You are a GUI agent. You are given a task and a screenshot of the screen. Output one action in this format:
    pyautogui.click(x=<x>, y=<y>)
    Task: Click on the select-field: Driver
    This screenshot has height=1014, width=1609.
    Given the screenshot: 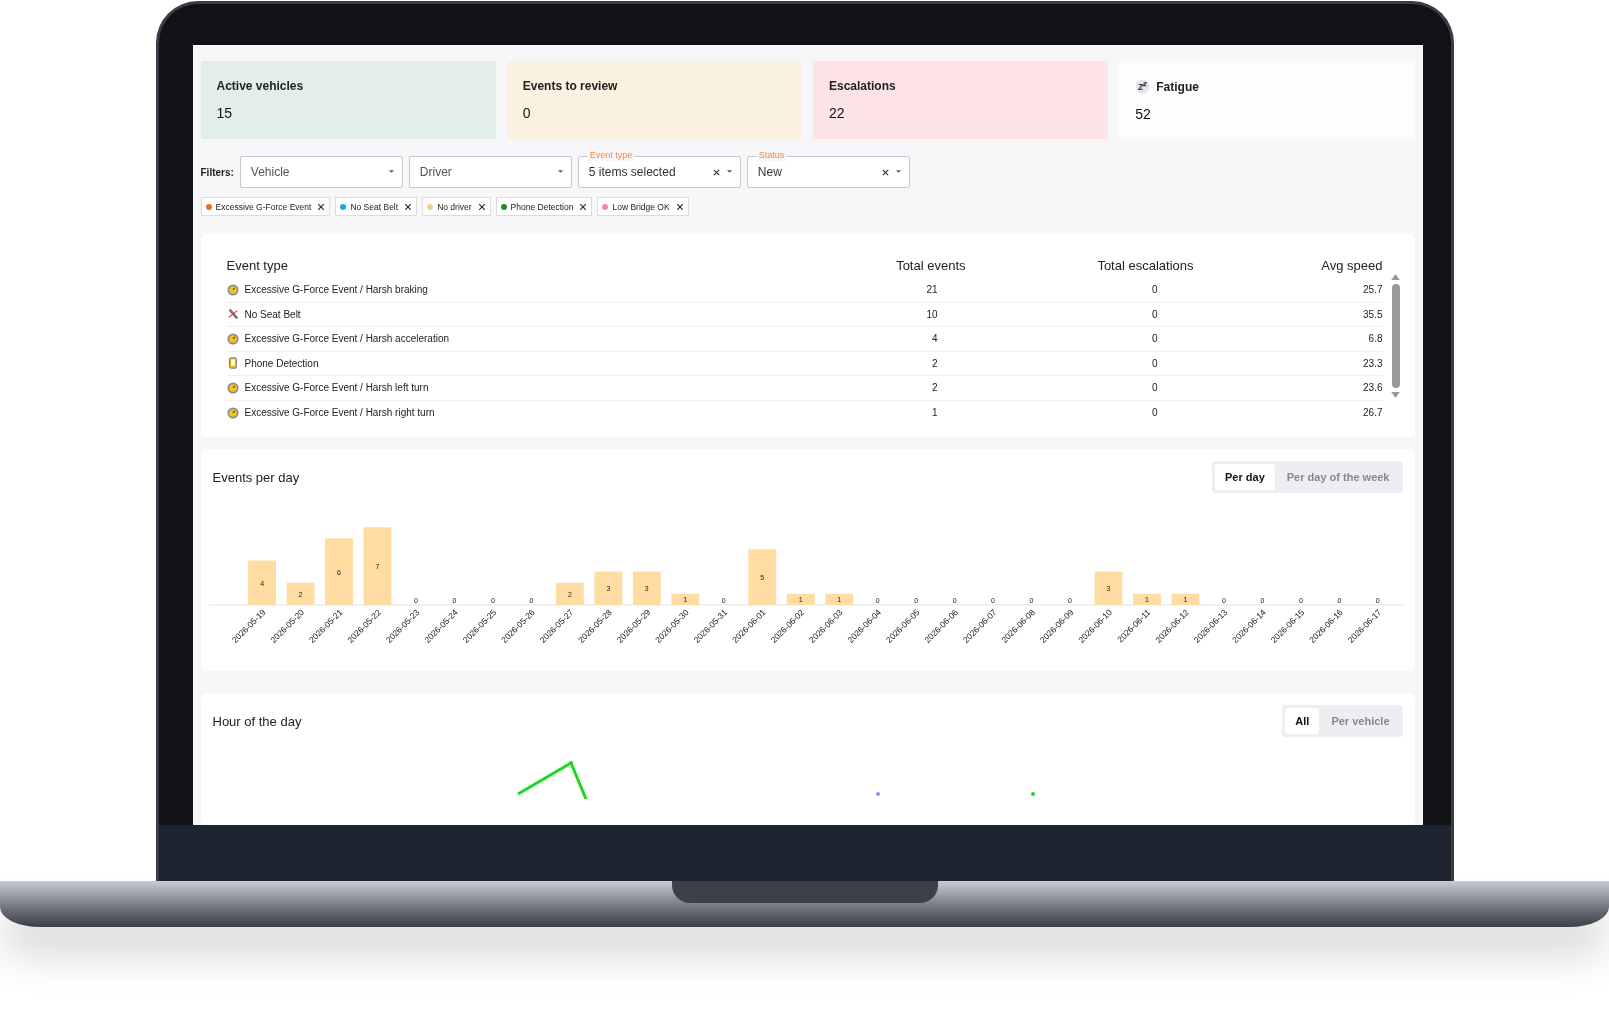 What is the action you would take?
    pyautogui.click(x=490, y=172)
    